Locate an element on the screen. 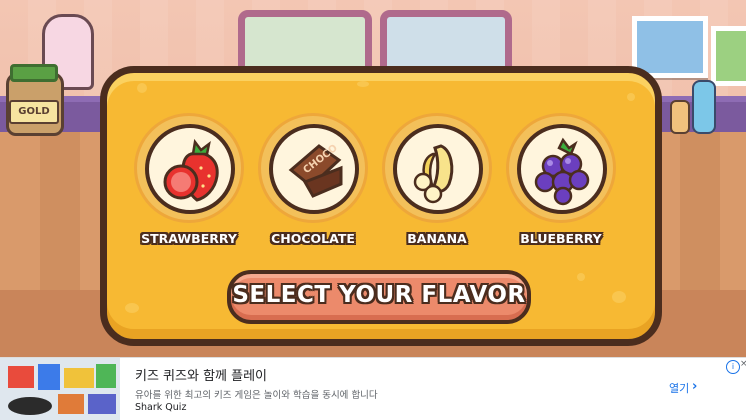 The image size is (746, 420). flavor-option-banana: BANANA is located at coordinates (437, 179).